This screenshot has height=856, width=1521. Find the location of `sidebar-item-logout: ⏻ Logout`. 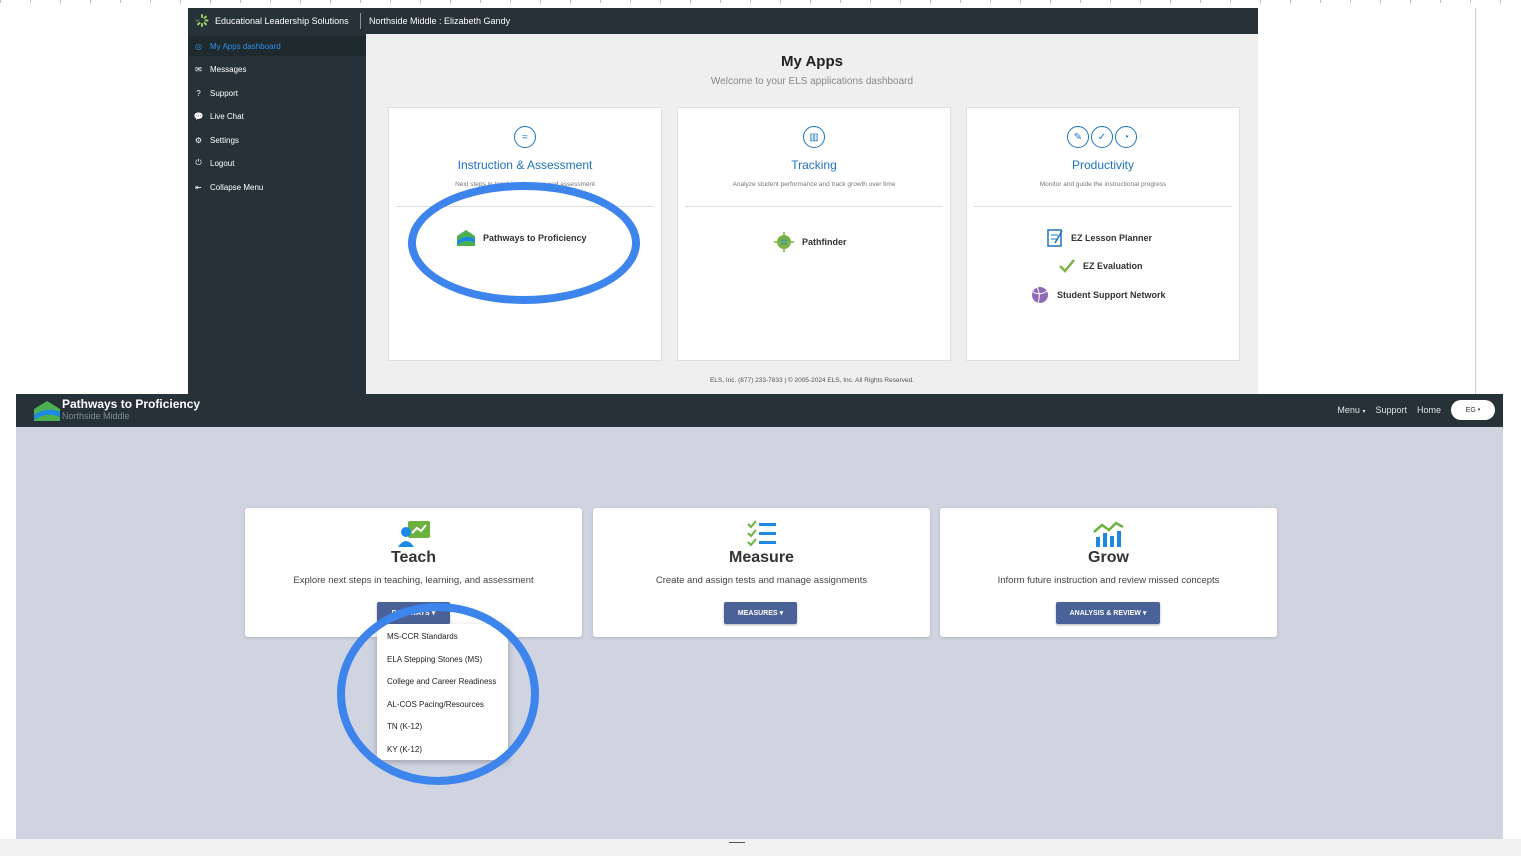

sidebar-item-logout: ⏻ Logout is located at coordinates (277, 163).